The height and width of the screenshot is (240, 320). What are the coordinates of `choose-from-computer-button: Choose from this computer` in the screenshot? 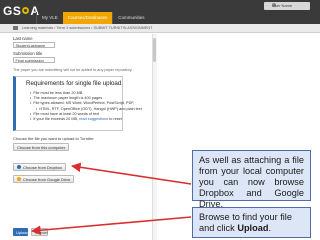 It's located at (41, 147).